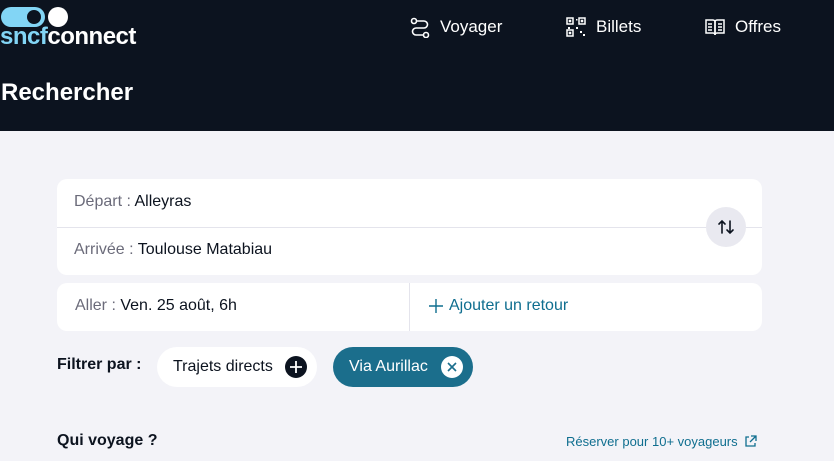 The height and width of the screenshot is (461, 834). I want to click on nav-offres: Offres, so click(742, 27).